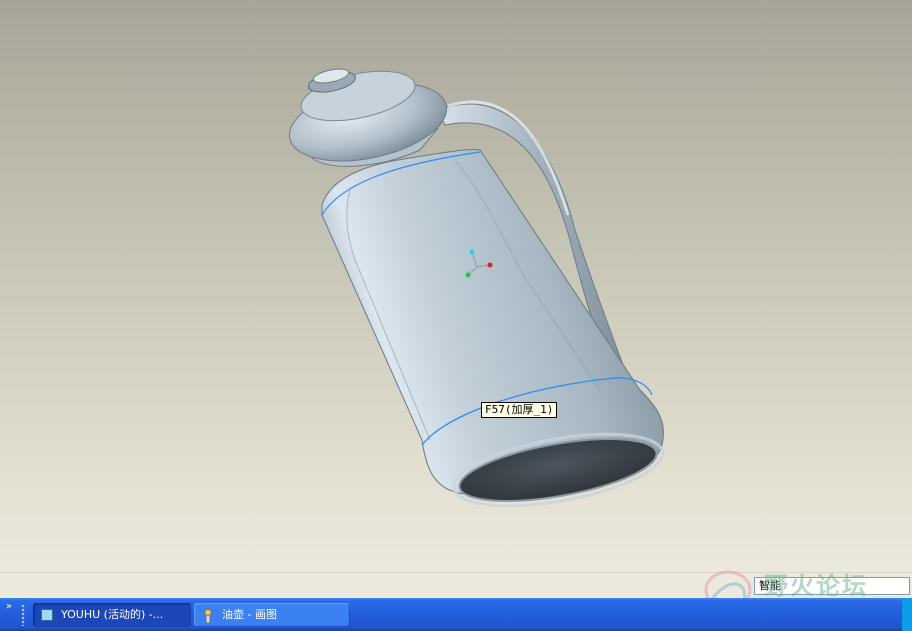 Image resolution: width=912 pixels, height=631 pixels. I want to click on paint-icon, so click(208, 616).